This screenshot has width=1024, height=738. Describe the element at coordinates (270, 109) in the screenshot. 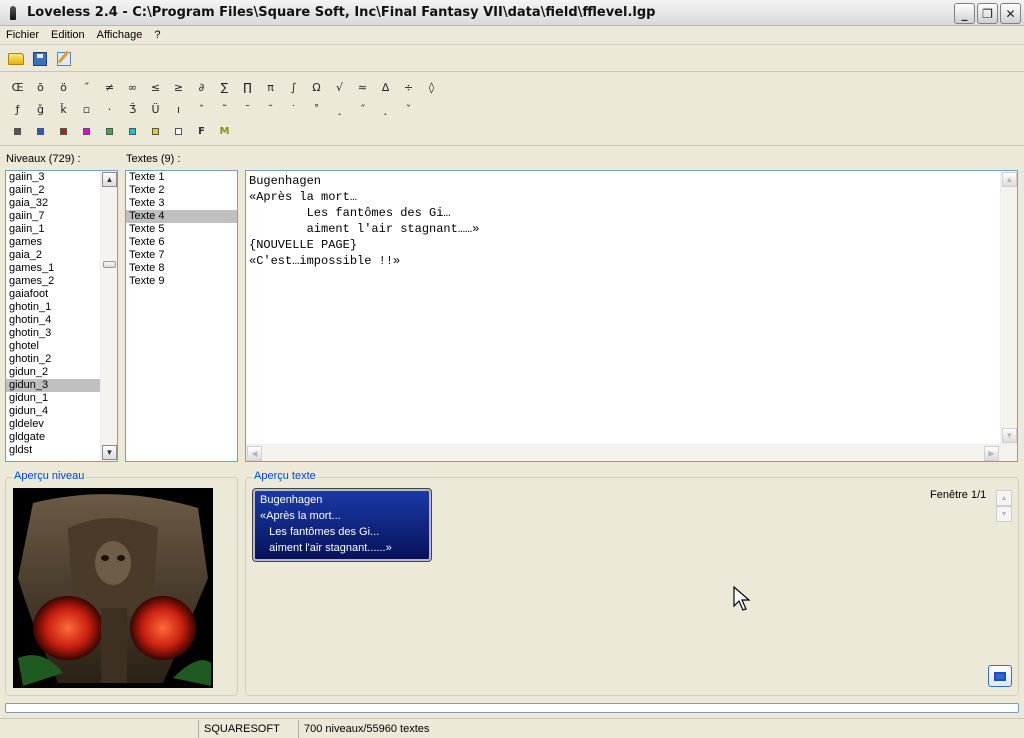

I see `char-button: ˘` at that location.